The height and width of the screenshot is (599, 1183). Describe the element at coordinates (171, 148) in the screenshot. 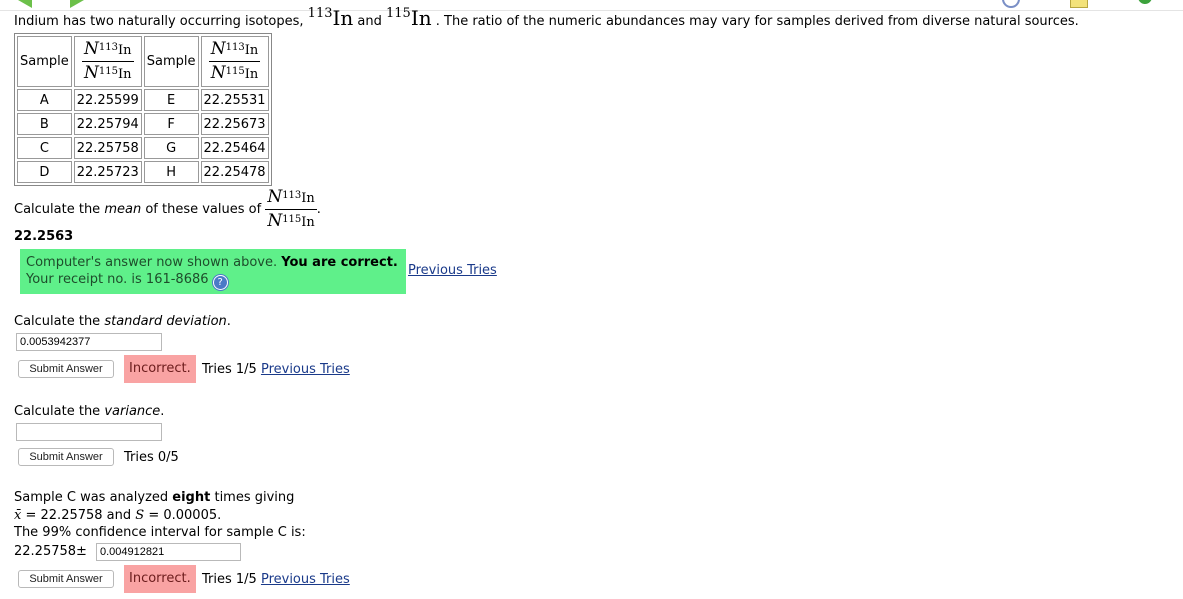

I see `sample-label: G` at that location.